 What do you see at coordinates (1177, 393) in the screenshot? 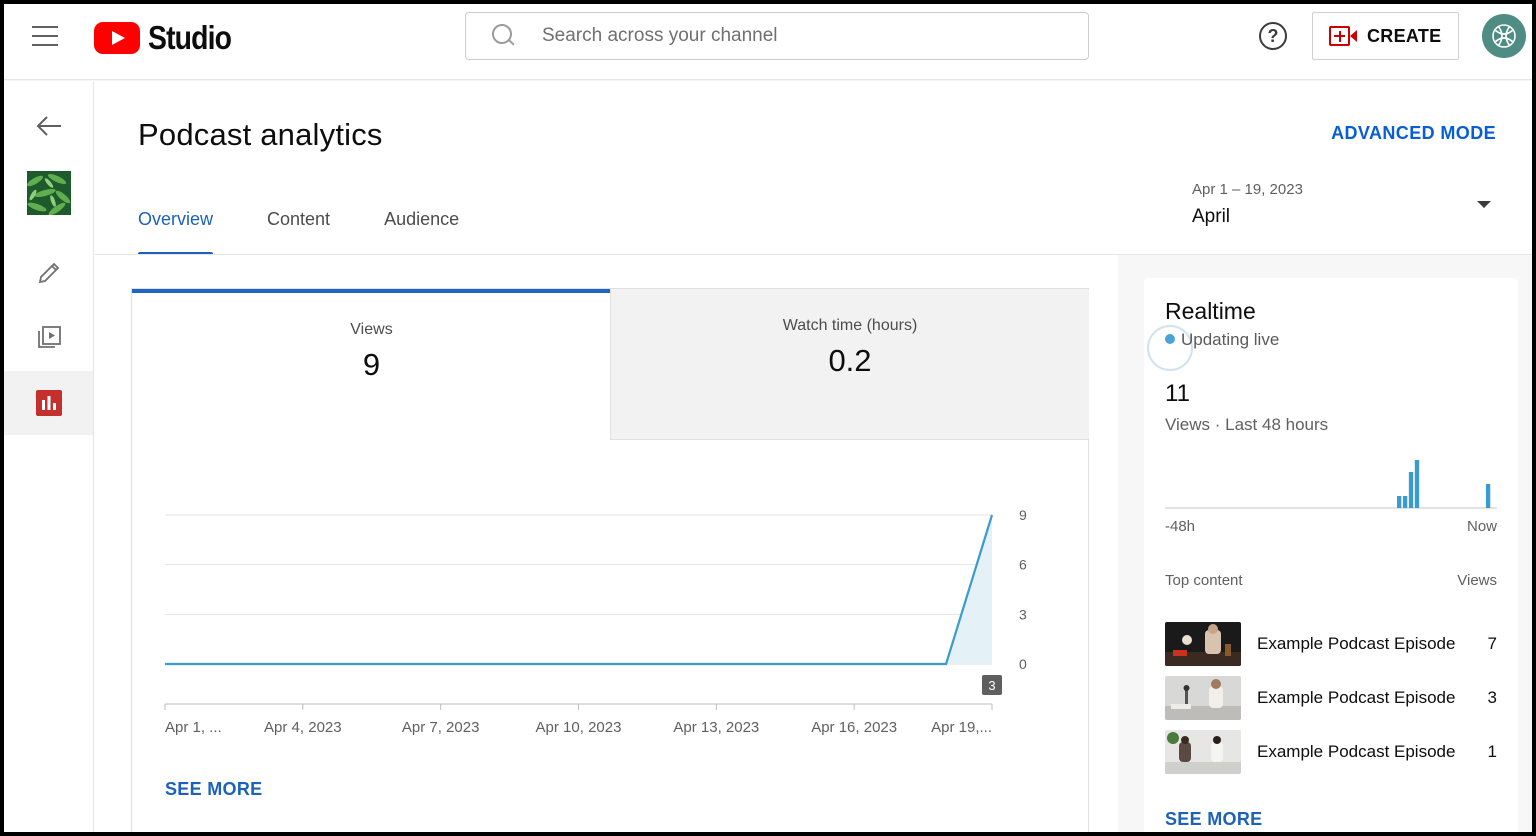
I see `realtime-count: 11` at bounding box center [1177, 393].